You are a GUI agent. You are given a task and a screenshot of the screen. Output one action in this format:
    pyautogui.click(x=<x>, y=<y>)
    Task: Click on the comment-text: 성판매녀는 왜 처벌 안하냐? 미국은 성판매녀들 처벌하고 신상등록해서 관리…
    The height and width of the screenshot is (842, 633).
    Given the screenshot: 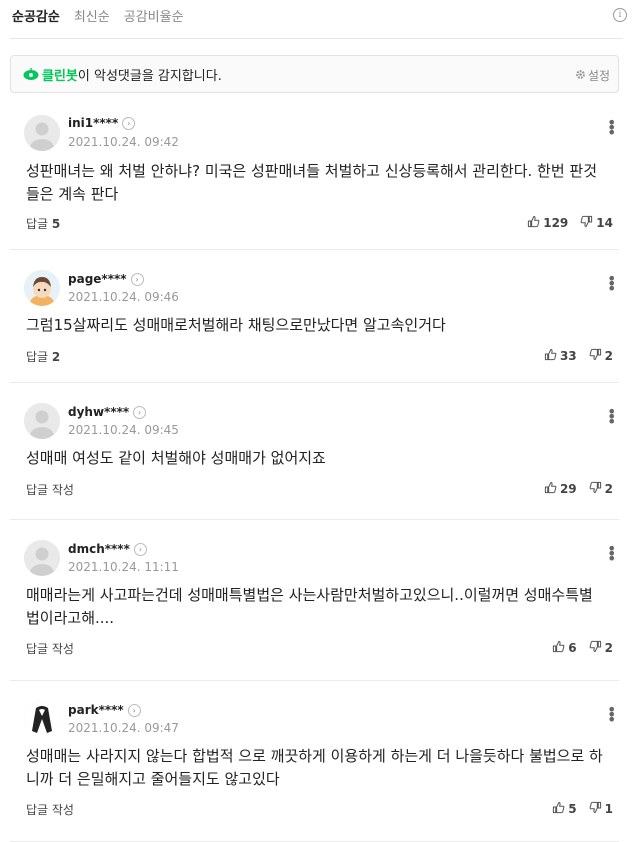 What is the action you would take?
    pyautogui.click(x=312, y=182)
    